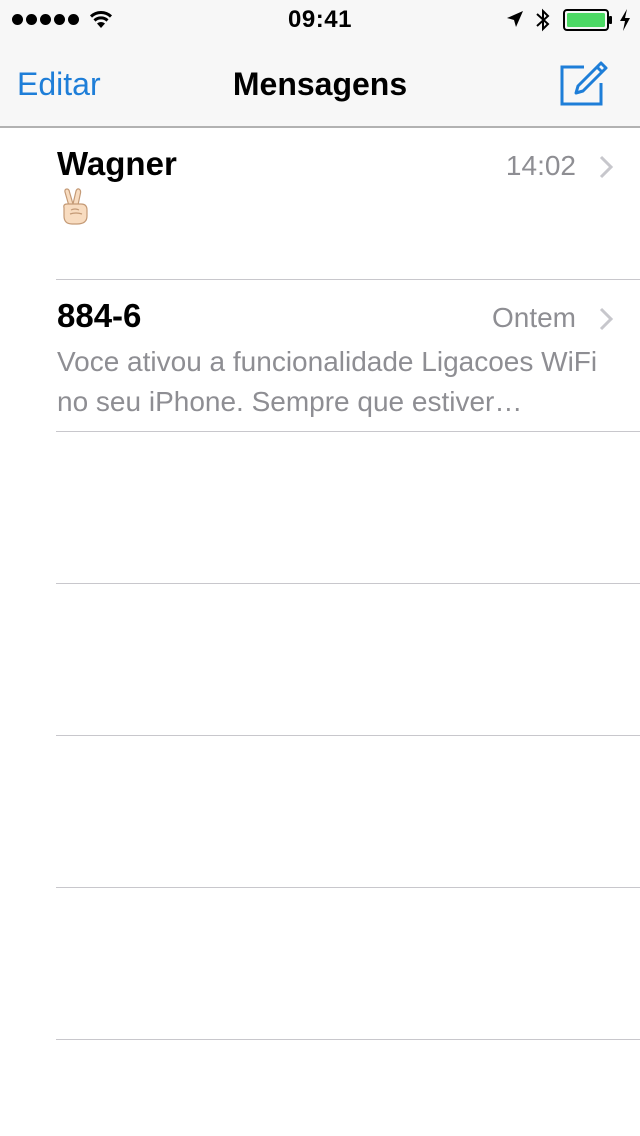 This screenshot has width=640, height=1136. Describe the element at coordinates (587, 20) in the screenshot. I see `battery-icon` at that location.